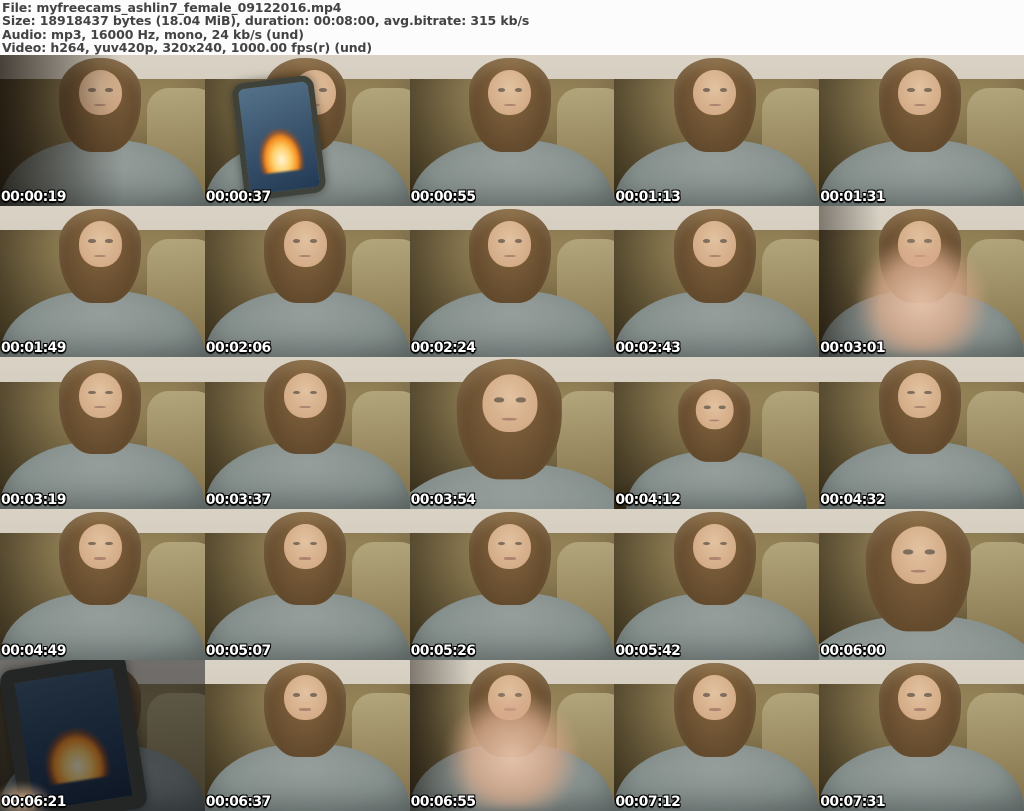  I want to click on timestamp-label: 00:03:54, so click(443, 499).